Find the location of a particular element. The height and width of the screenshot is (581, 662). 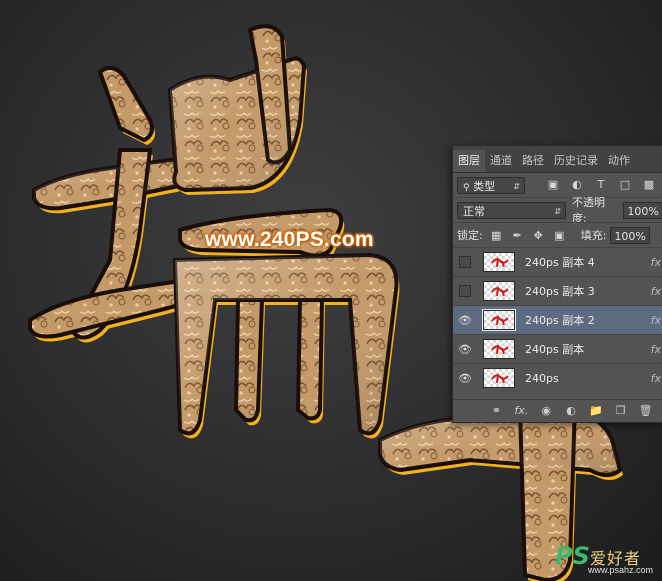

panel-tabs: 图层 通道 路径 历史记录 动作 is located at coordinates (557, 159).